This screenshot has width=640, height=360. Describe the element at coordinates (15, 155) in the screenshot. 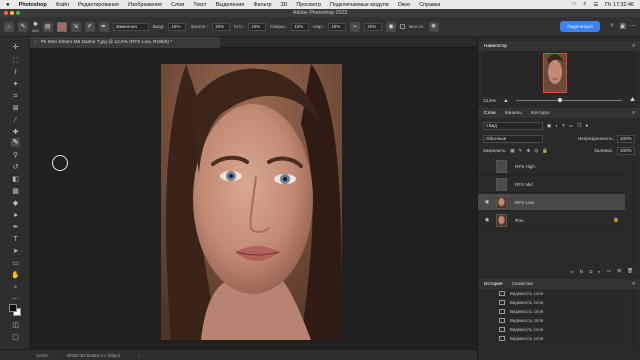

I see `clone-stamp-tool-icon: ⚲` at that location.